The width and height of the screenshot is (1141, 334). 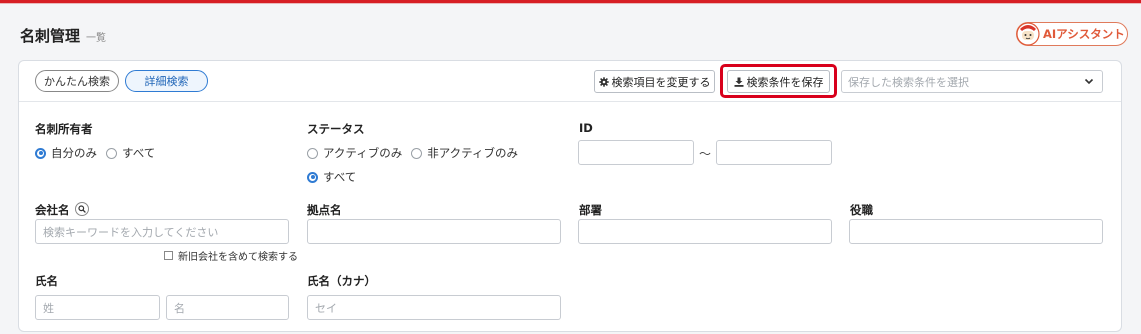 What do you see at coordinates (434, 231) in the screenshot?
I see `branch-input` at bounding box center [434, 231].